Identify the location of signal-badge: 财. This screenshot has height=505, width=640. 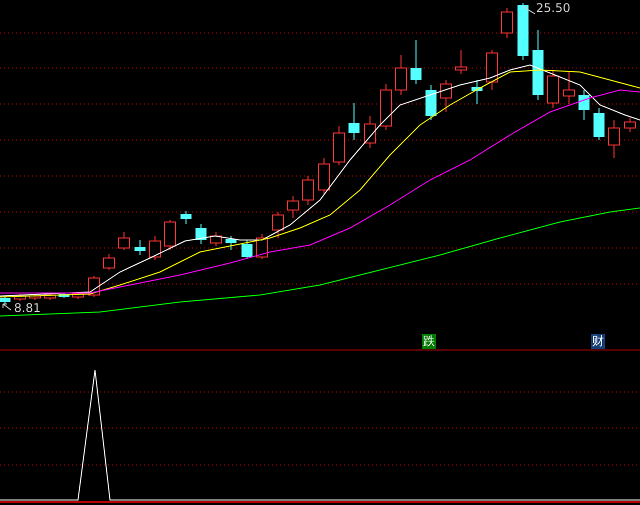
(598, 341).